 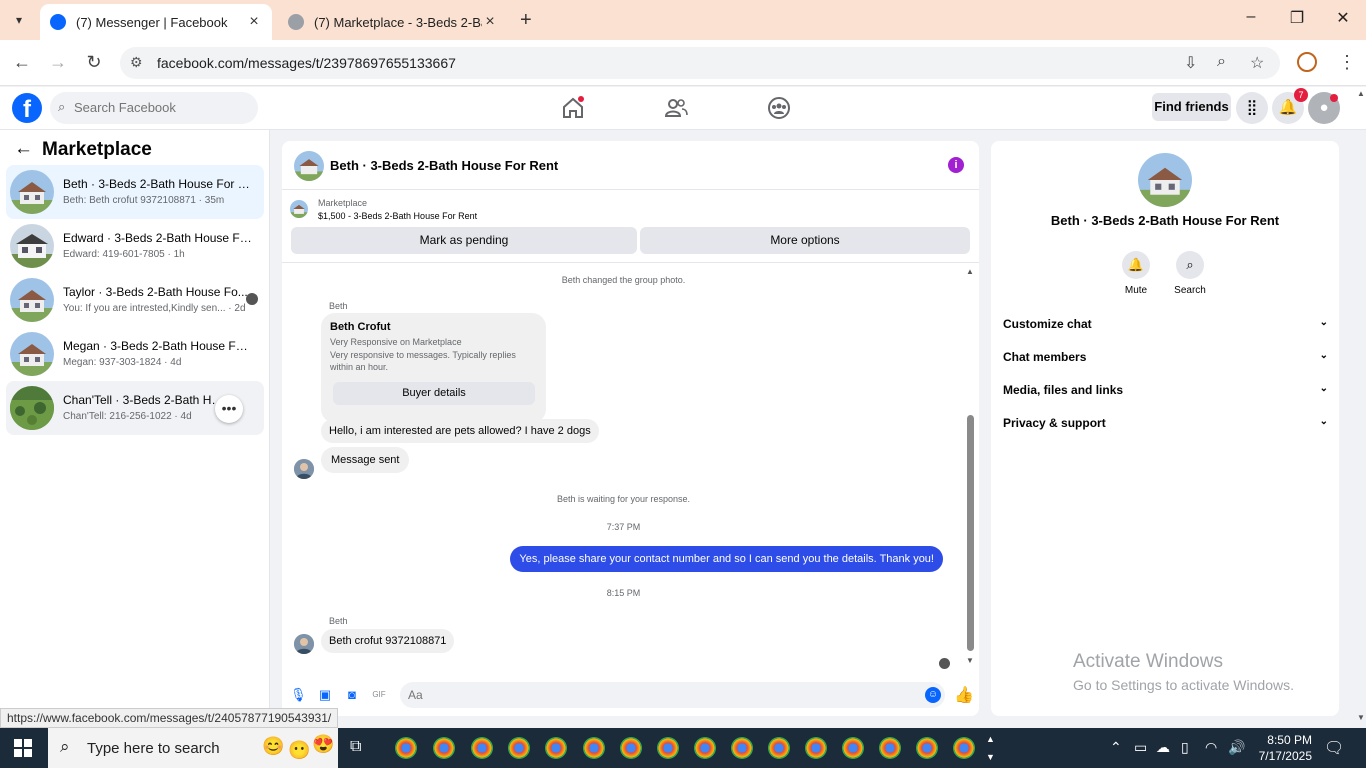 What do you see at coordinates (23, 748) in the screenshot?
I see `windows-start-icon` at bounding box center [23, 748].